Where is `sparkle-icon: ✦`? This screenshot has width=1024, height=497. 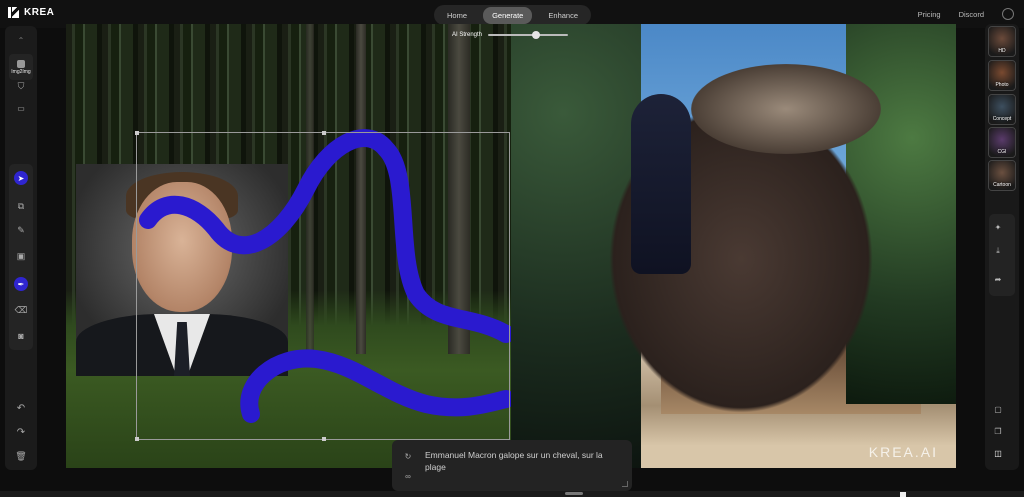
sparkle-icon: ✦ is located at coordinates (998, 227).